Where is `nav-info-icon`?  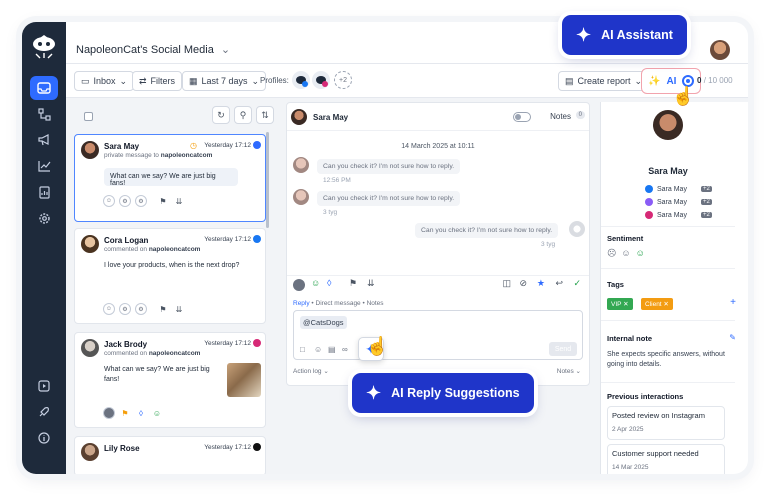
nav-info-icon is located at coordinates (44, 438).